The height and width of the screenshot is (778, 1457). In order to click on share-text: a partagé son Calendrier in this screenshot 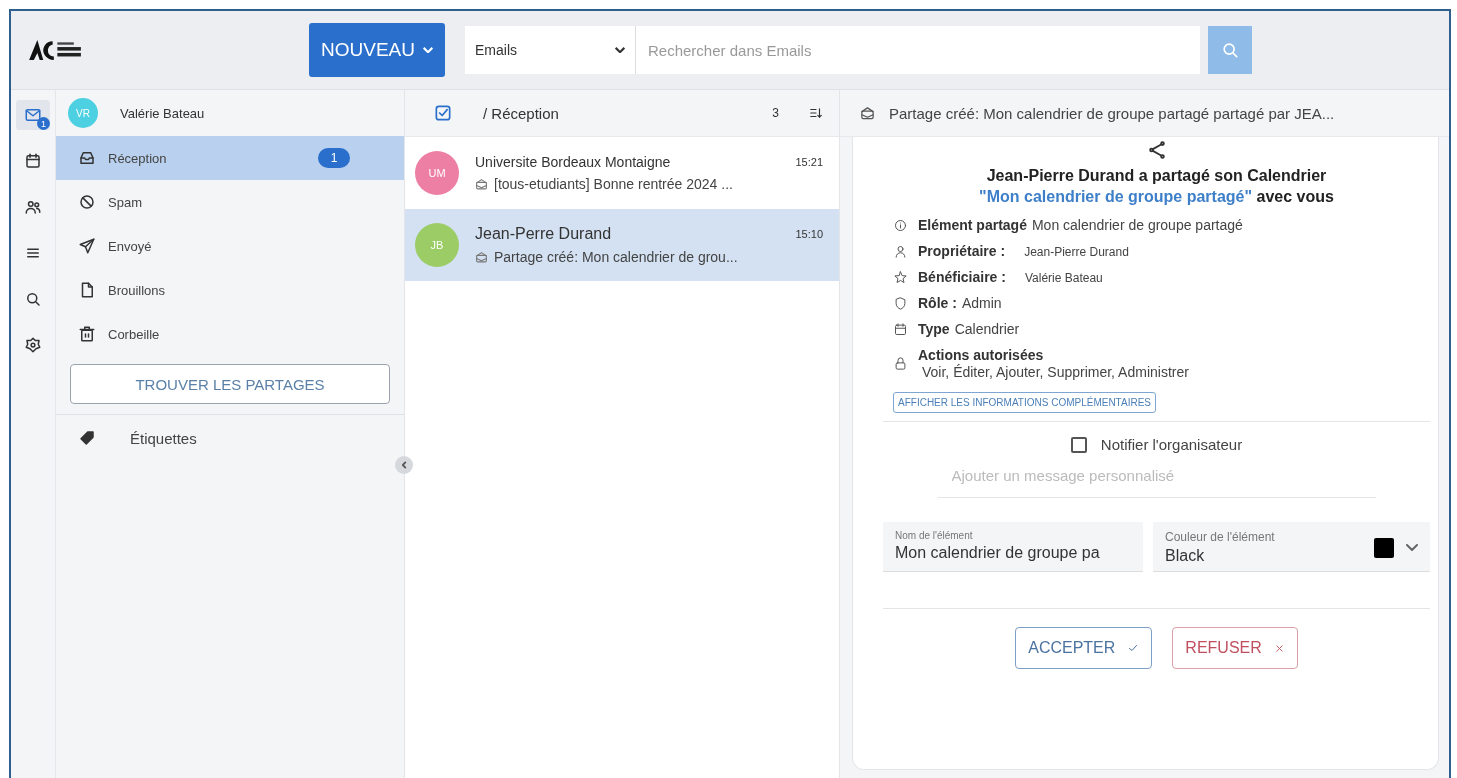, I will do `click(1232, 175)`.